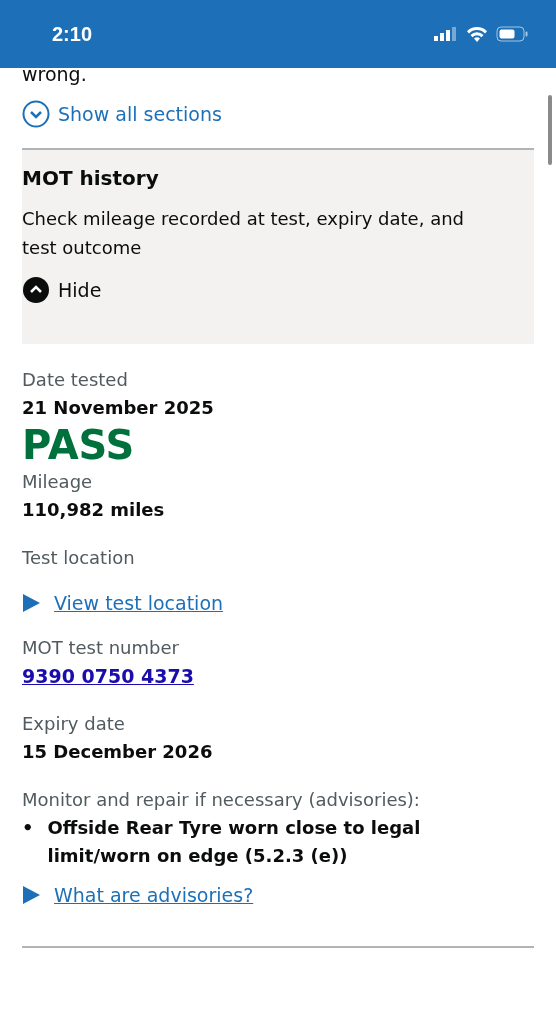 The width and height of the screenshot is (556, 1024). What do you see at coordinates (75, 380) in the screenshot?
I see `field-label: Date tested` at bounding box center [75, 380].